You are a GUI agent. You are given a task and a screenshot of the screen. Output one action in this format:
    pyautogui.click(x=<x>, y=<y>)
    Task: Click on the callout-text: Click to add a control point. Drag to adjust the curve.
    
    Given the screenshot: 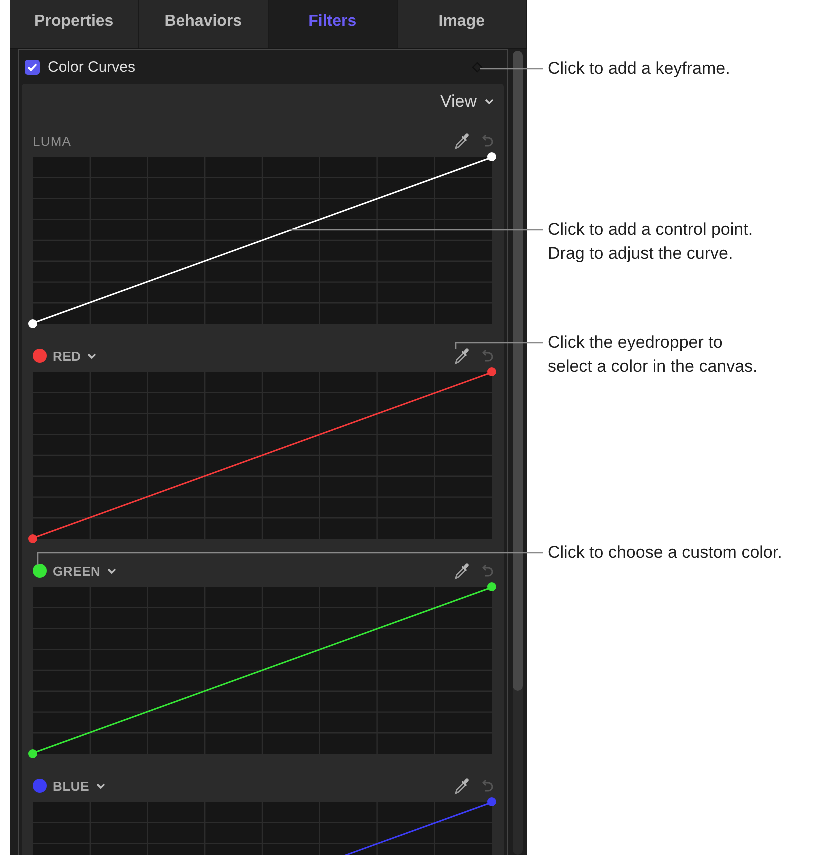 What is the action you would take?
    pyautogui.click(x=651, y=242)
    